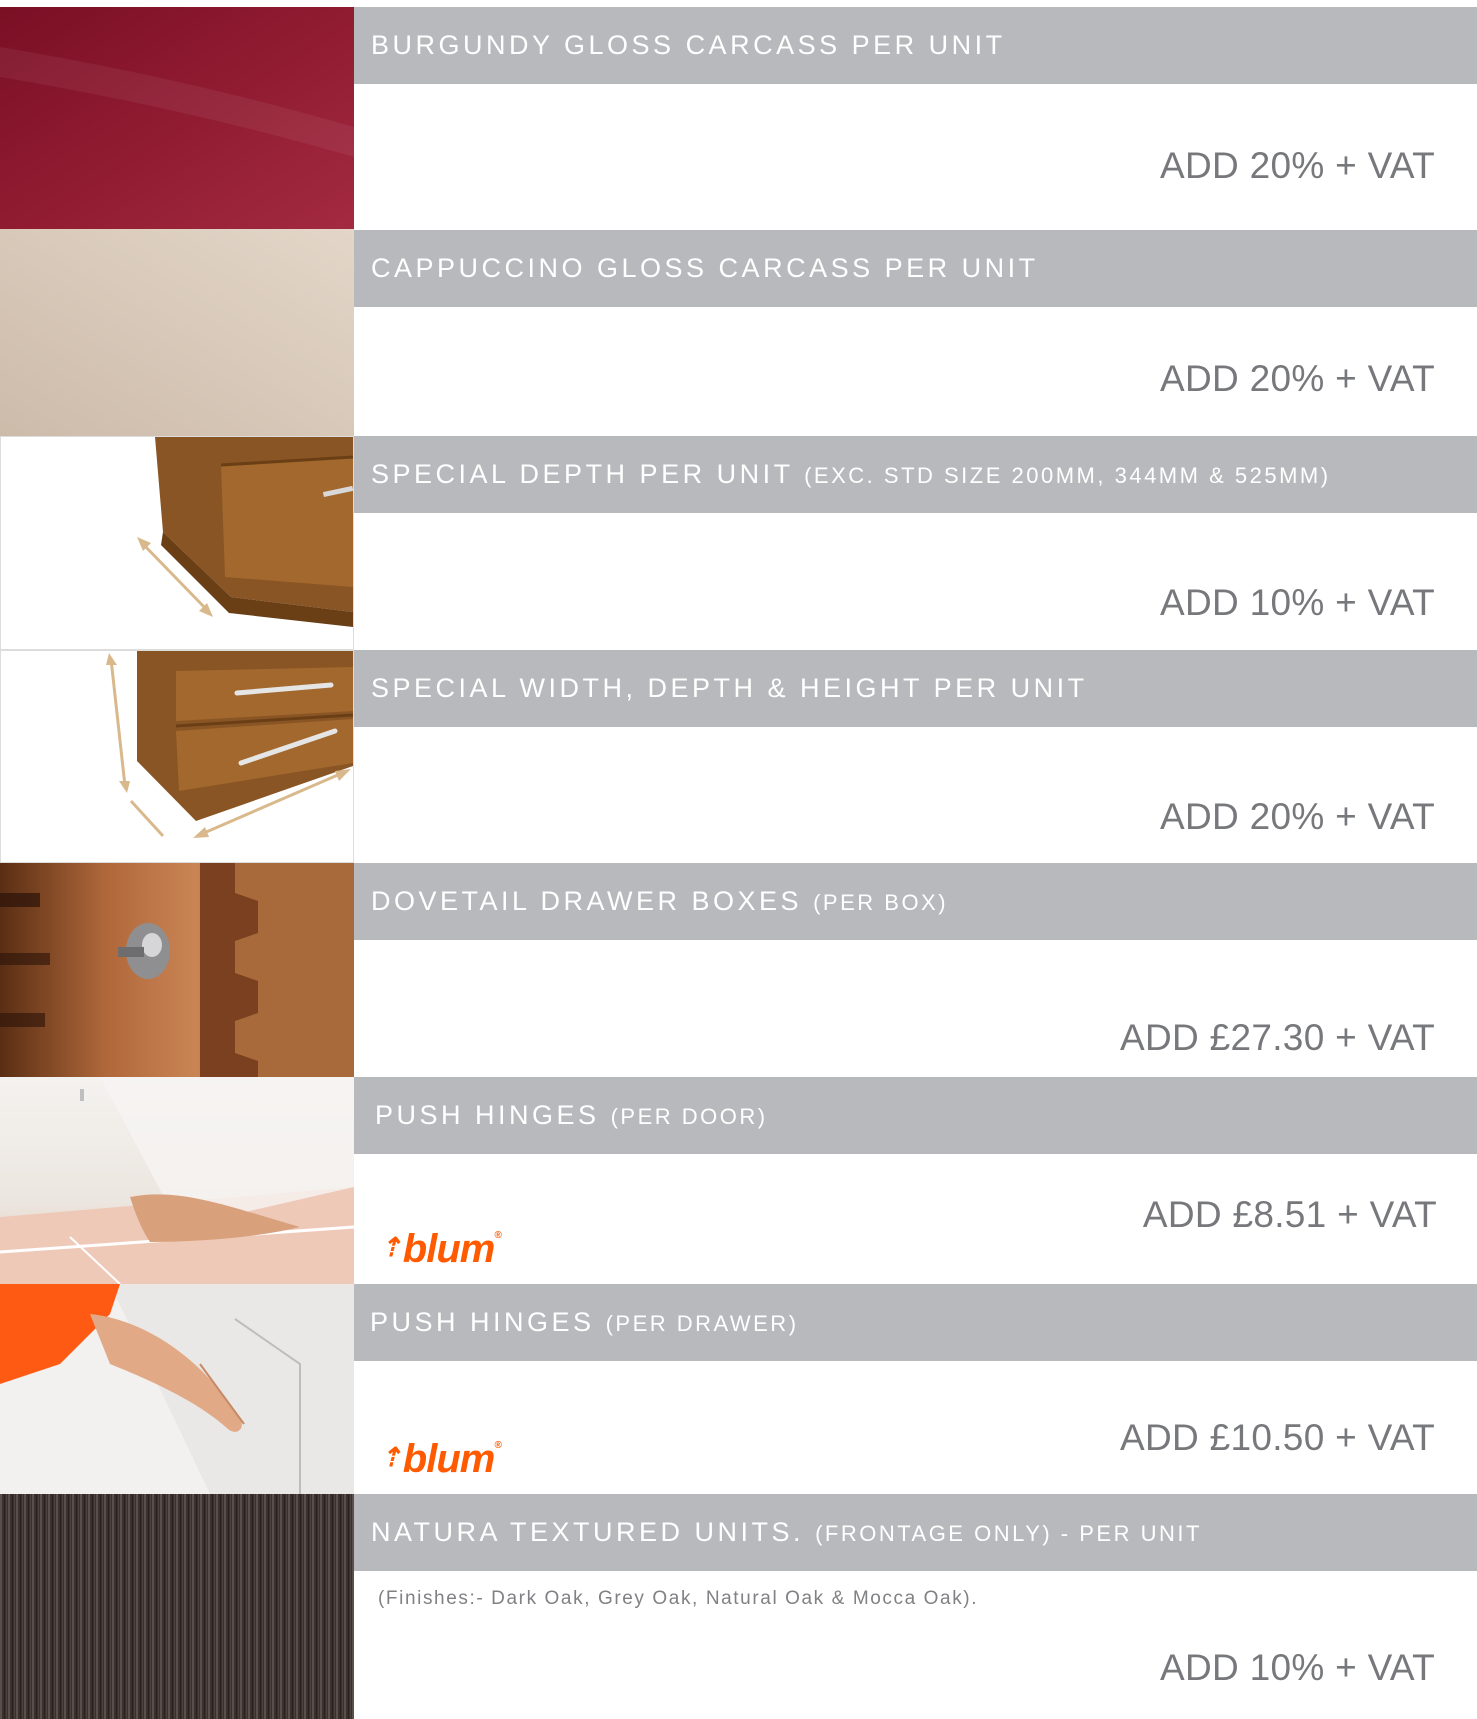  What do you see at coordinates (1277, 1037) in the screenshot?
I see `option-price: ADD £27.30 + VAT` at bounding box center [1277, 1037].